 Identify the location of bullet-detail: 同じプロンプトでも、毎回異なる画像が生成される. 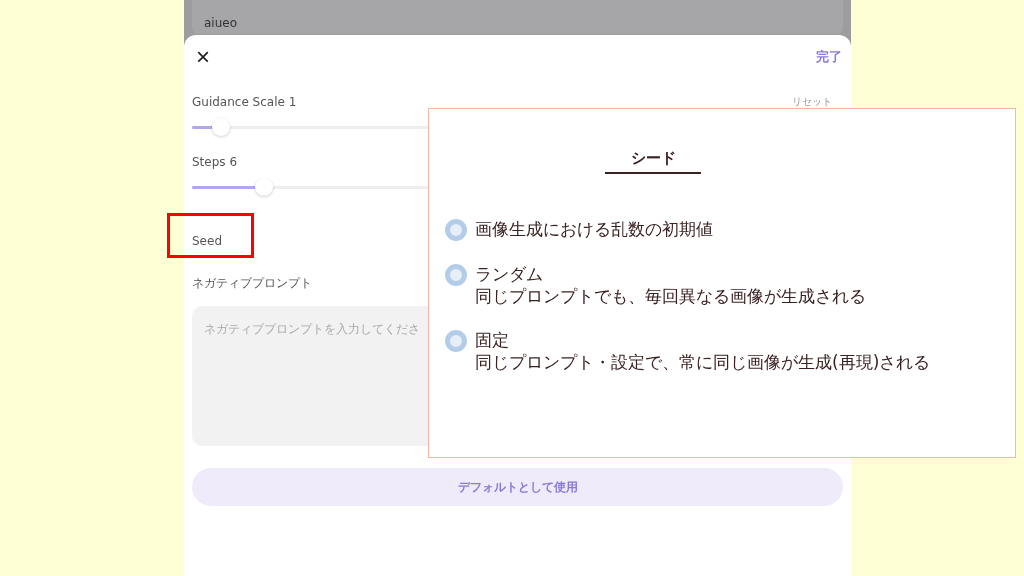
(670, 296).